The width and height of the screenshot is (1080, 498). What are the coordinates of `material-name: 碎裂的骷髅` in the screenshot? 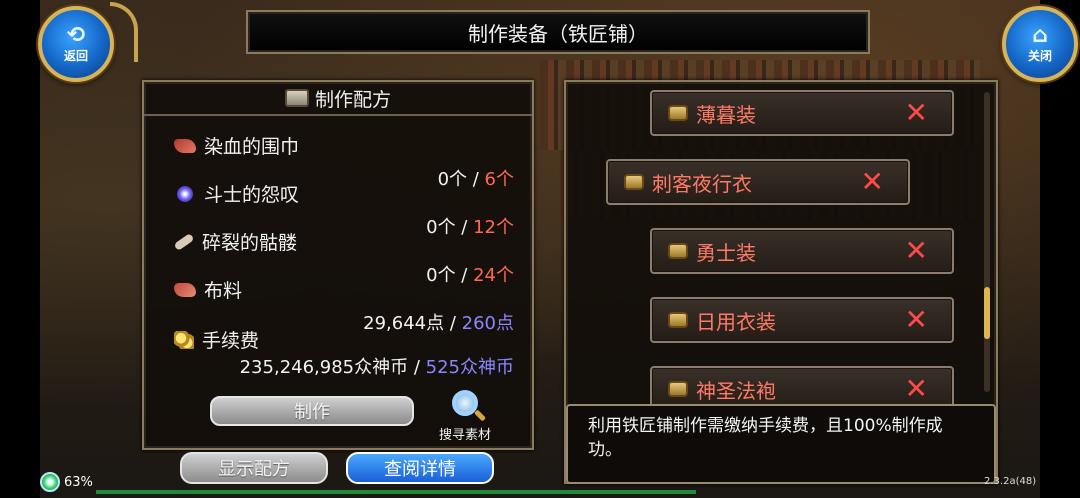 It's located at (250, 243).